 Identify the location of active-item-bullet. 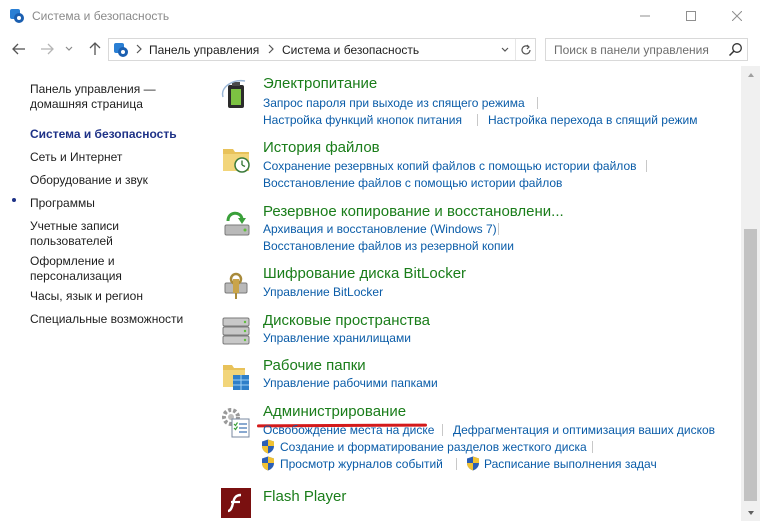
(14, 200).